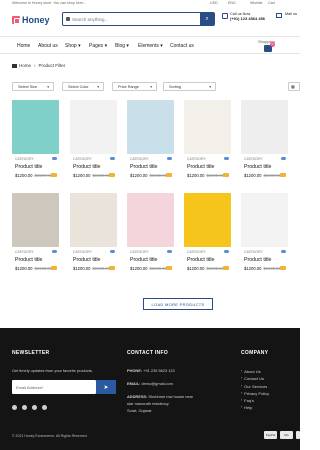 This screenshot has width=320, height=450. What do you see at coordinates (93, 220) in the screenshot?
I see `loafers-image` at bounding box center [93, 220].